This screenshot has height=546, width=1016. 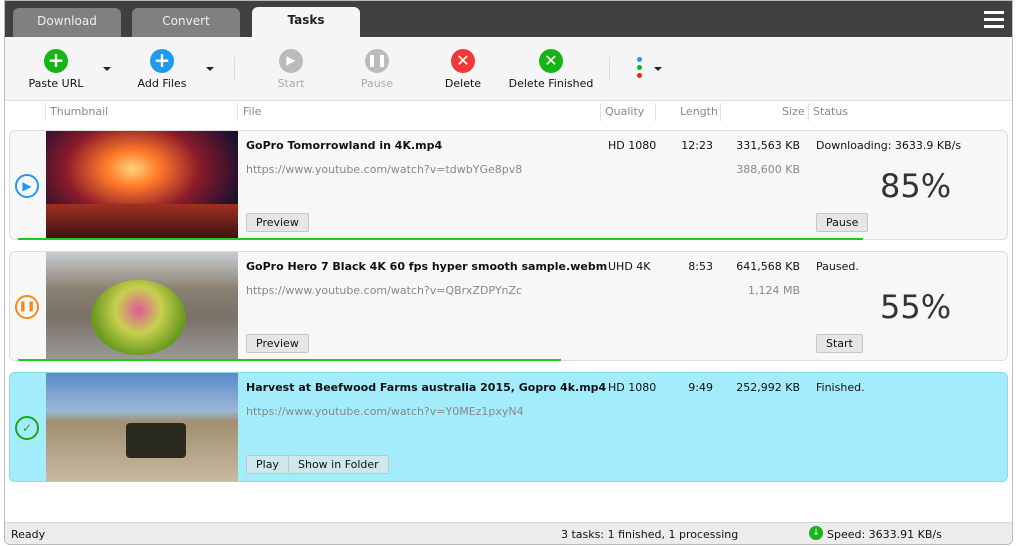 I want to click on paste-url-button: + Paste URL, so click(x=56, y=70).